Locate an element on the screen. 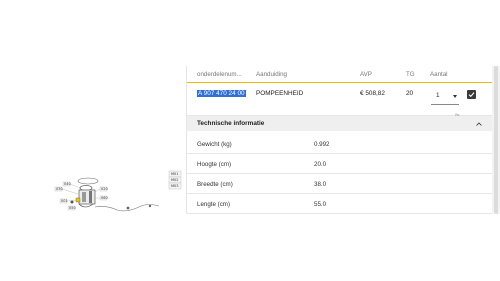 Image resolution: width=500 pixels, height=281 pixels. description-cell: POMPEENHEID is located at coordinates (280, 93).